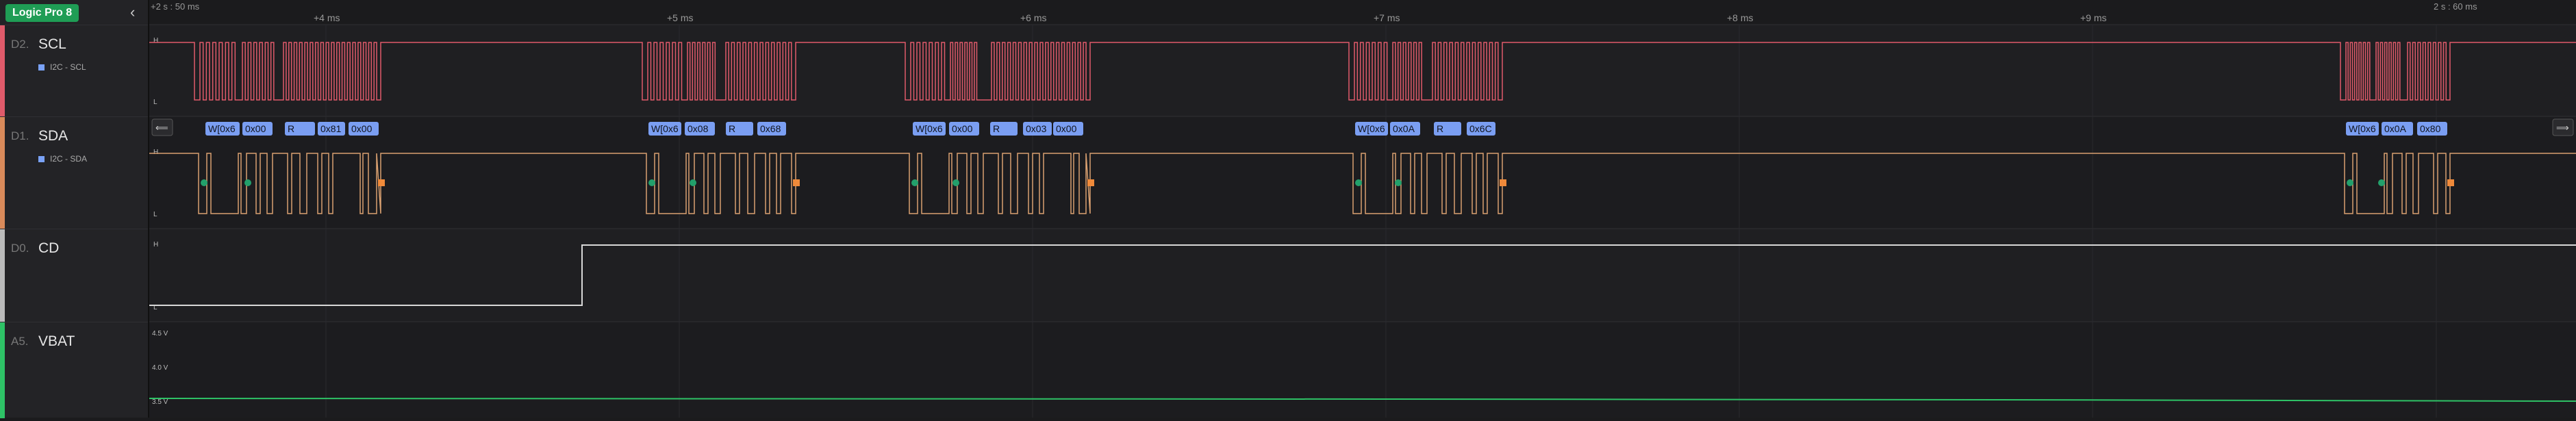 The image size is (2576, 421). I want to click on decoded-frame-label: 0x08, so click(698, 128).